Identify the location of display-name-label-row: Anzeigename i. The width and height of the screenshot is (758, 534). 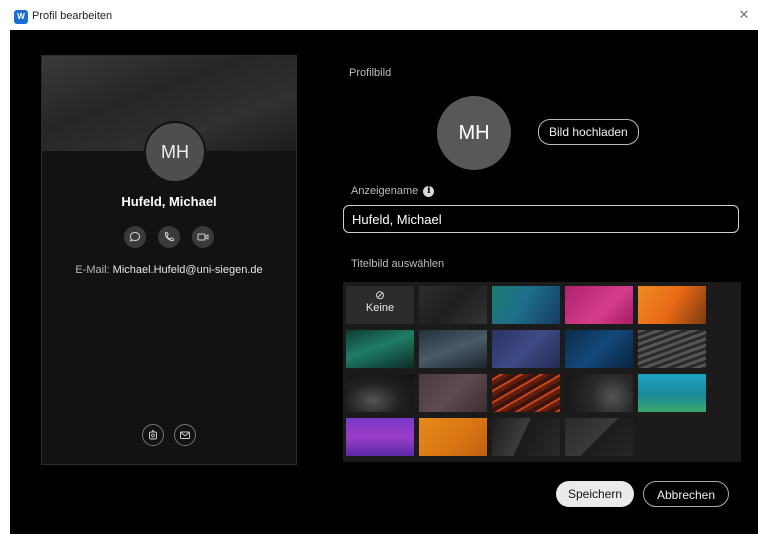
(393, 191).